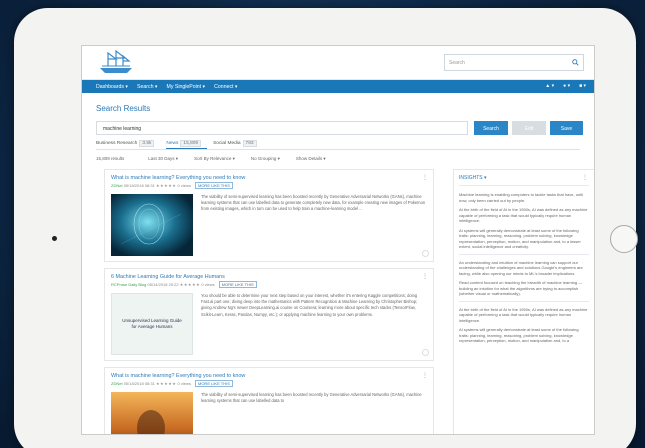 The height and width of the screenshot is (448, 645). What do you see at coordinates (529, 128) in the screenshot?
I see `edit-button: Edit` at bounding box center [529, 128].